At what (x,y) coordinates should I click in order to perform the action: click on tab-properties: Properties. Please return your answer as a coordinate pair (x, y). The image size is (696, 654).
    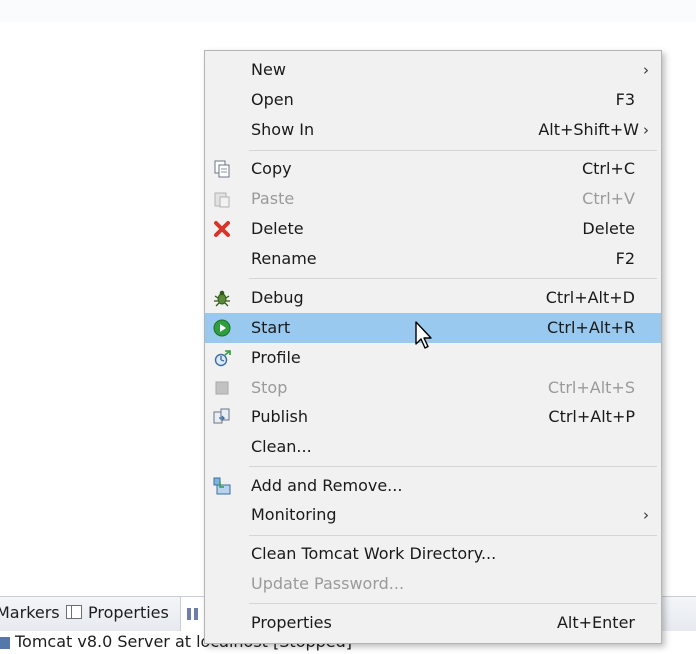
    Looking at the image, I should click on (117, 614).